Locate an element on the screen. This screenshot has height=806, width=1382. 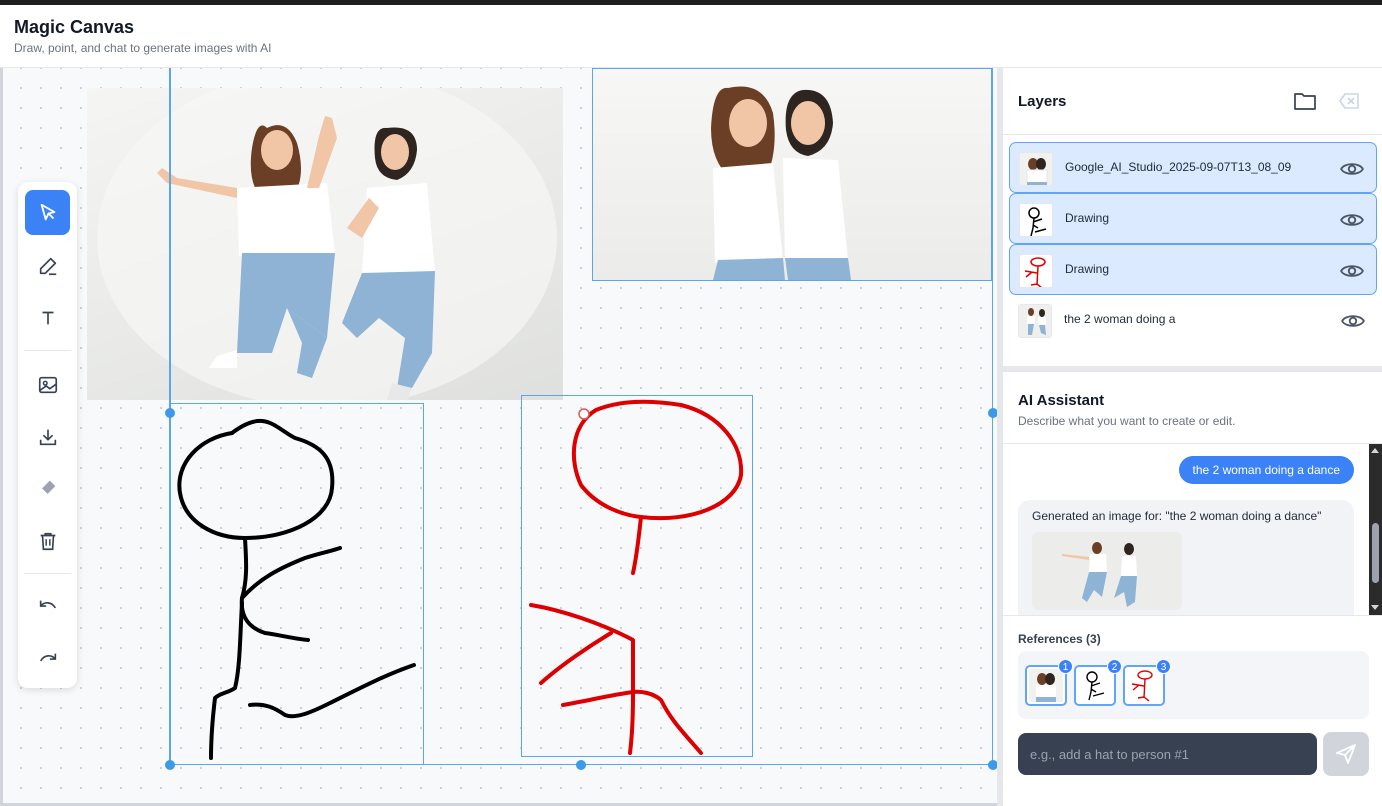
add-image-button is located at coordinates (47, 384).